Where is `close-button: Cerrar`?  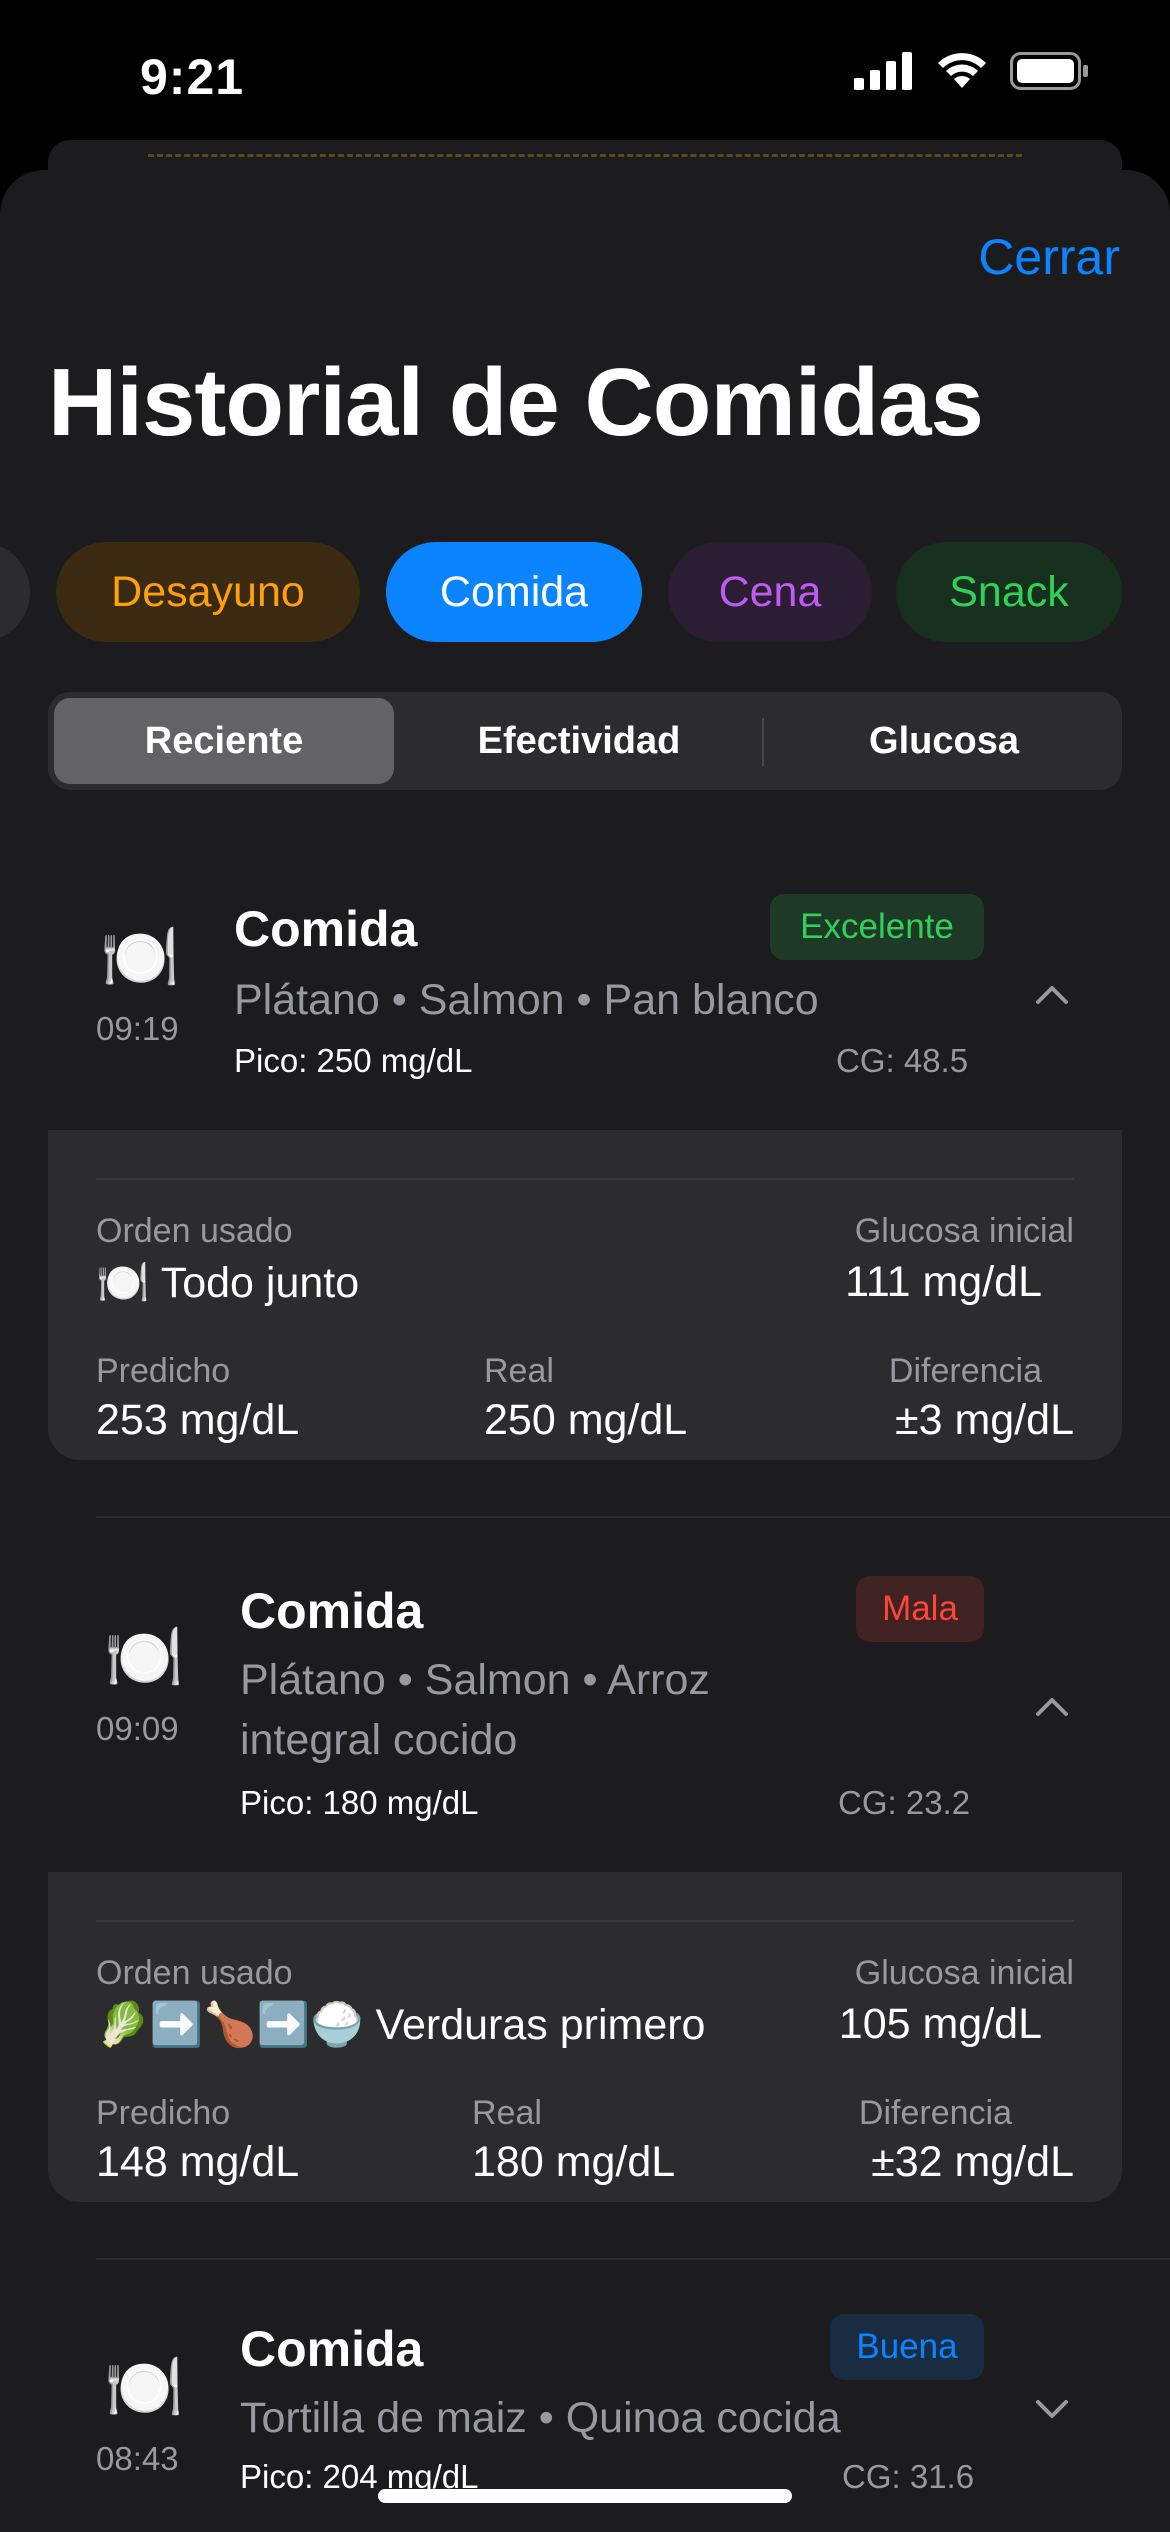 close-button: Cerrar is located at coordinates (1049, 257).